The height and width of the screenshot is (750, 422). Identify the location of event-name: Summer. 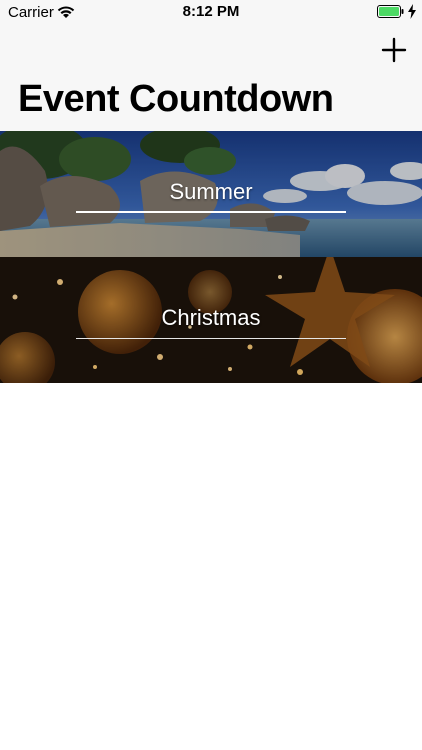
(211, 191).